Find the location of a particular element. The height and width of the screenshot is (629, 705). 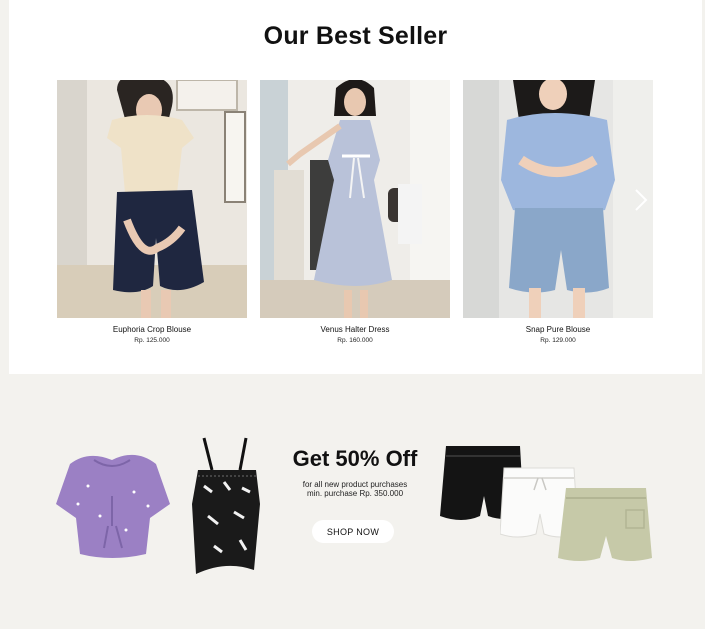

product-price: Rp. 160.000 is located at coordinates (355, 340).